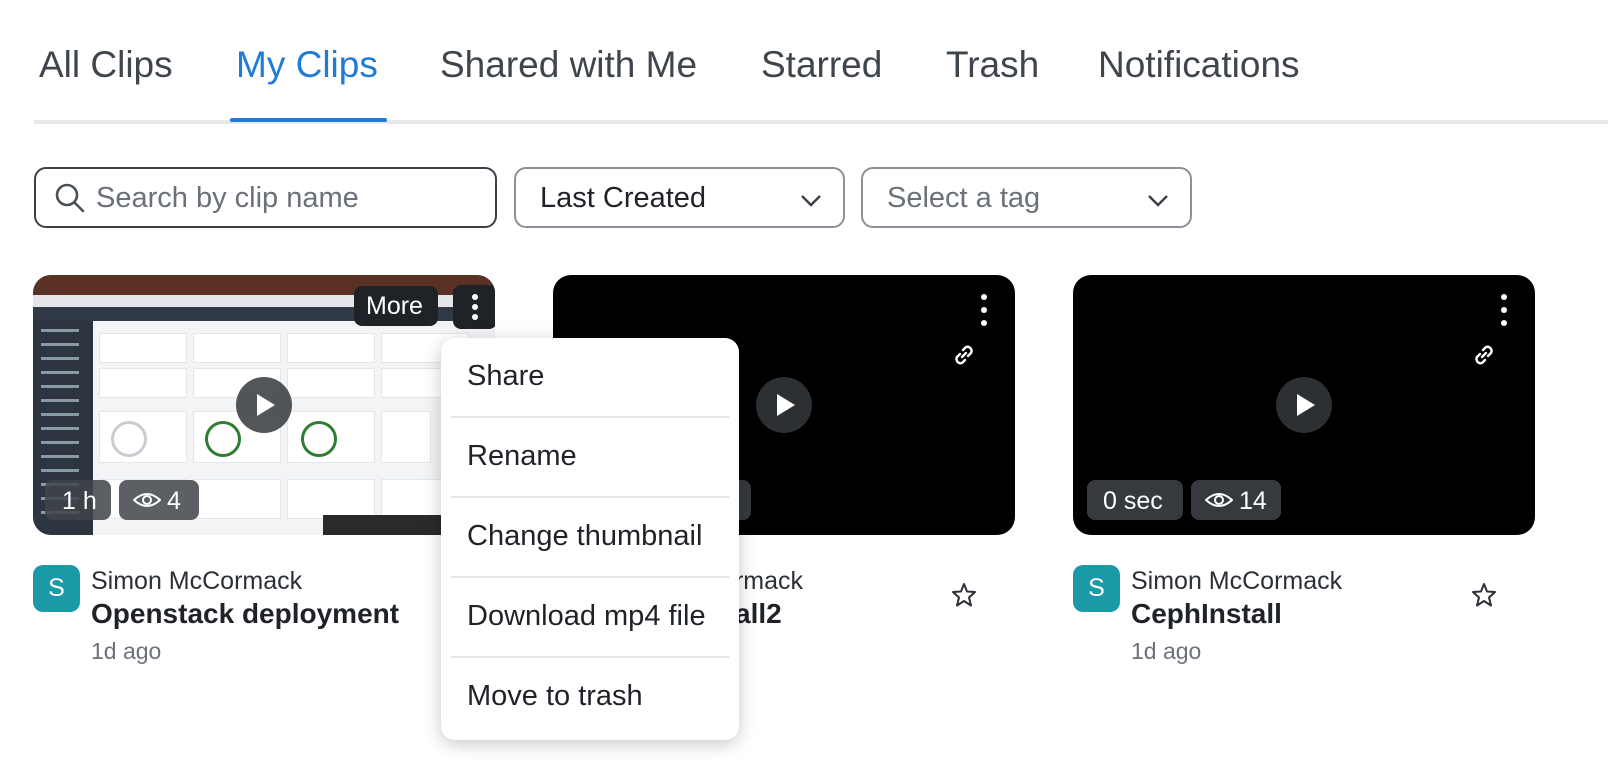 The image size is (1608, 782). I want to click on menu-item-change-thumbnail: Change thumbnail, so click(590, 538).